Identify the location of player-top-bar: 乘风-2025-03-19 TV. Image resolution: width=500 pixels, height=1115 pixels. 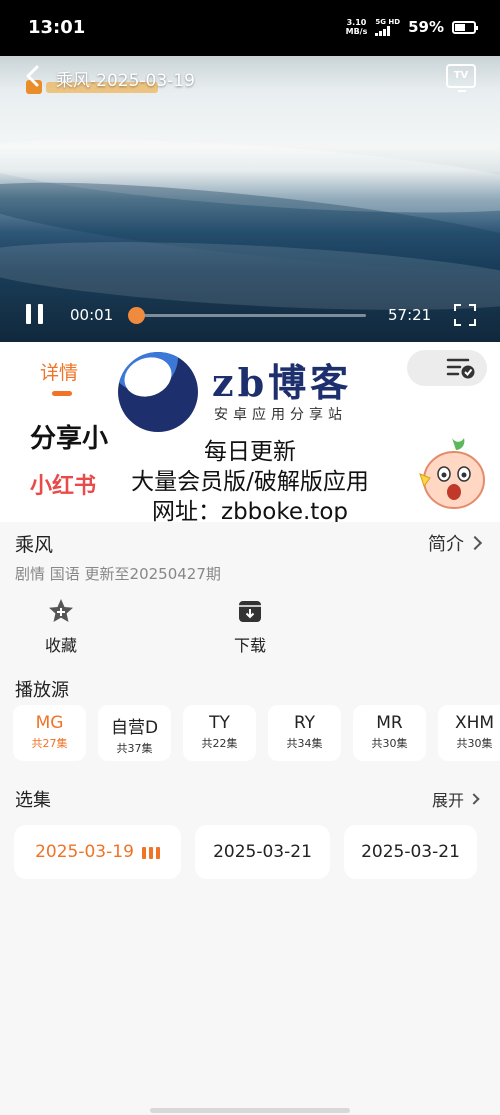
(250, 78).